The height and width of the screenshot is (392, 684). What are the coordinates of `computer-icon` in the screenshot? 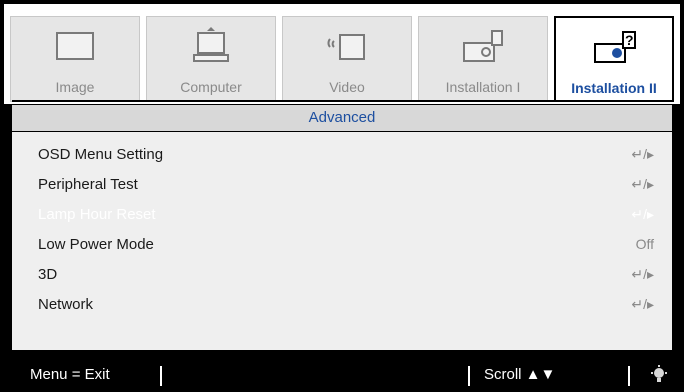 It's located at (211, 44).